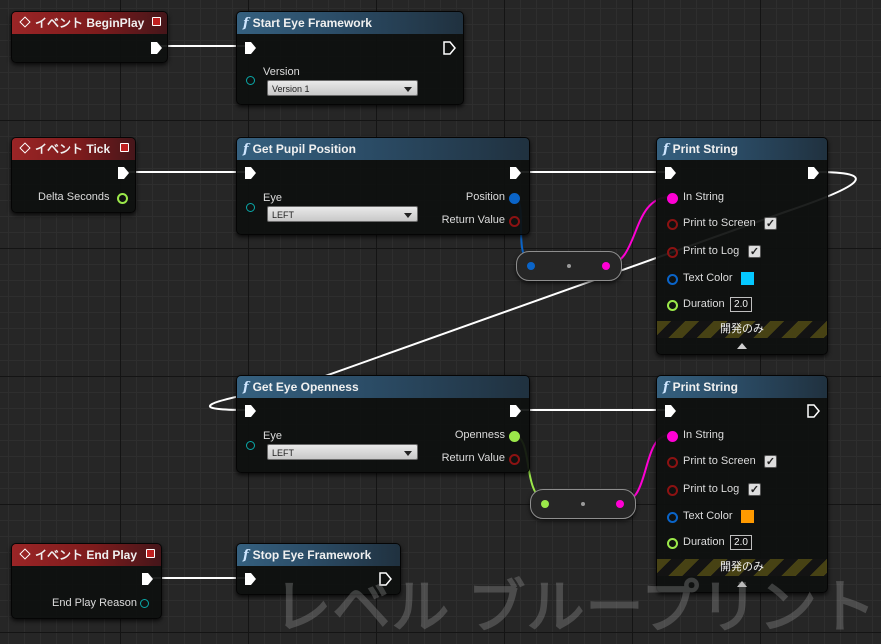  What do you see at coordinates (350, 58) in the screenshot?
I see `start-eye-framework-node: f Start Eye Framework Version Version 1` at bounding box center [350, 58].